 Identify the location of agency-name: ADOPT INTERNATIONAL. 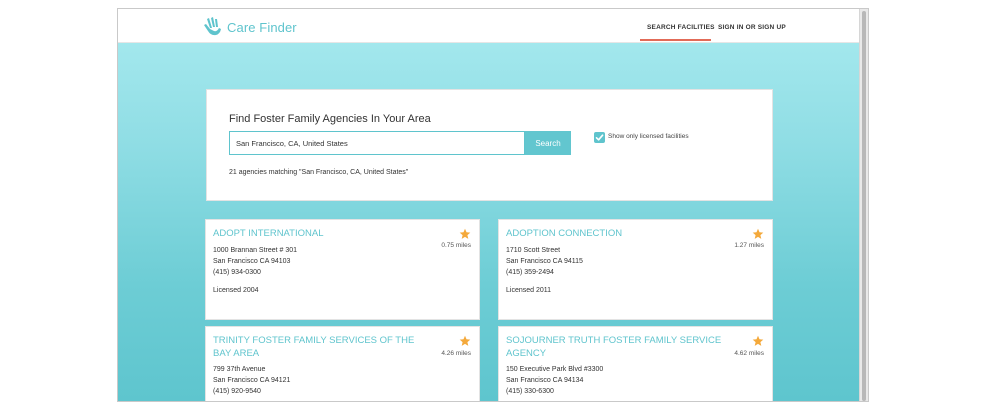
(323, 234).